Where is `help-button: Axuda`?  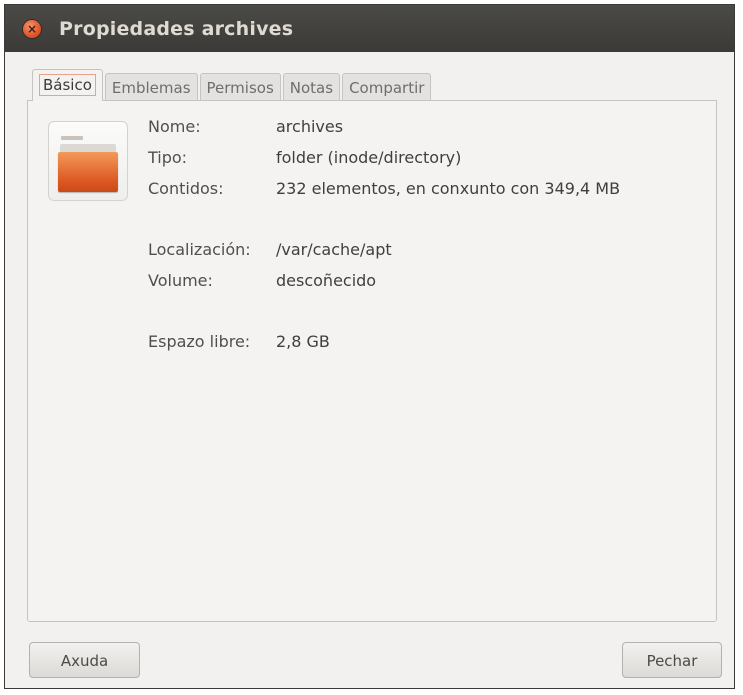 help-button: Axuda is located at coordinates (84, 660).